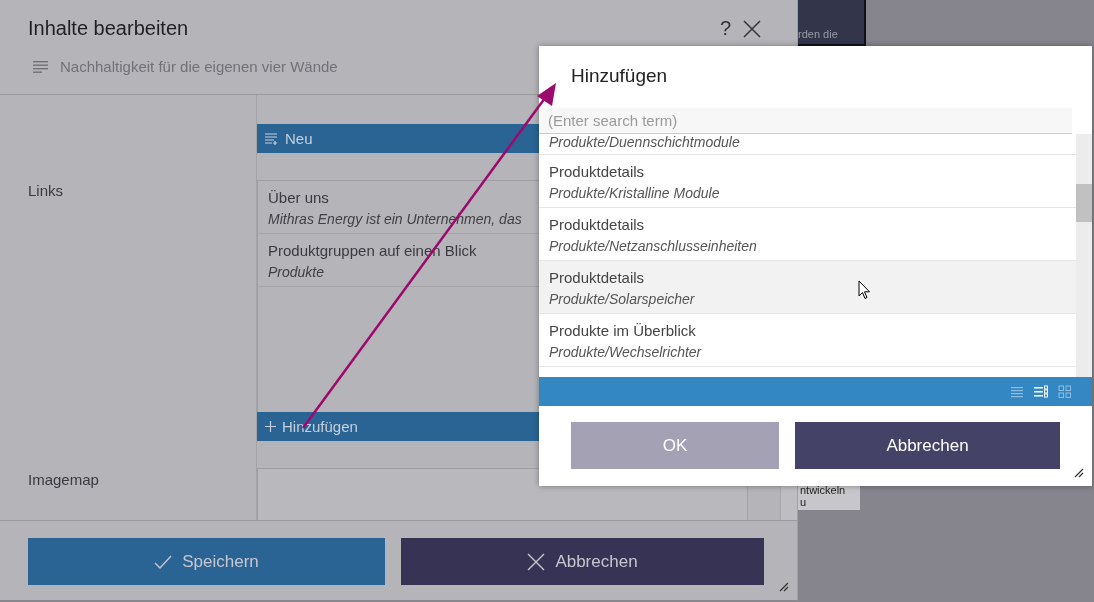 This screenshot has width=1094, height=602. I want to click on text-lines-icon, so click(40, 66).